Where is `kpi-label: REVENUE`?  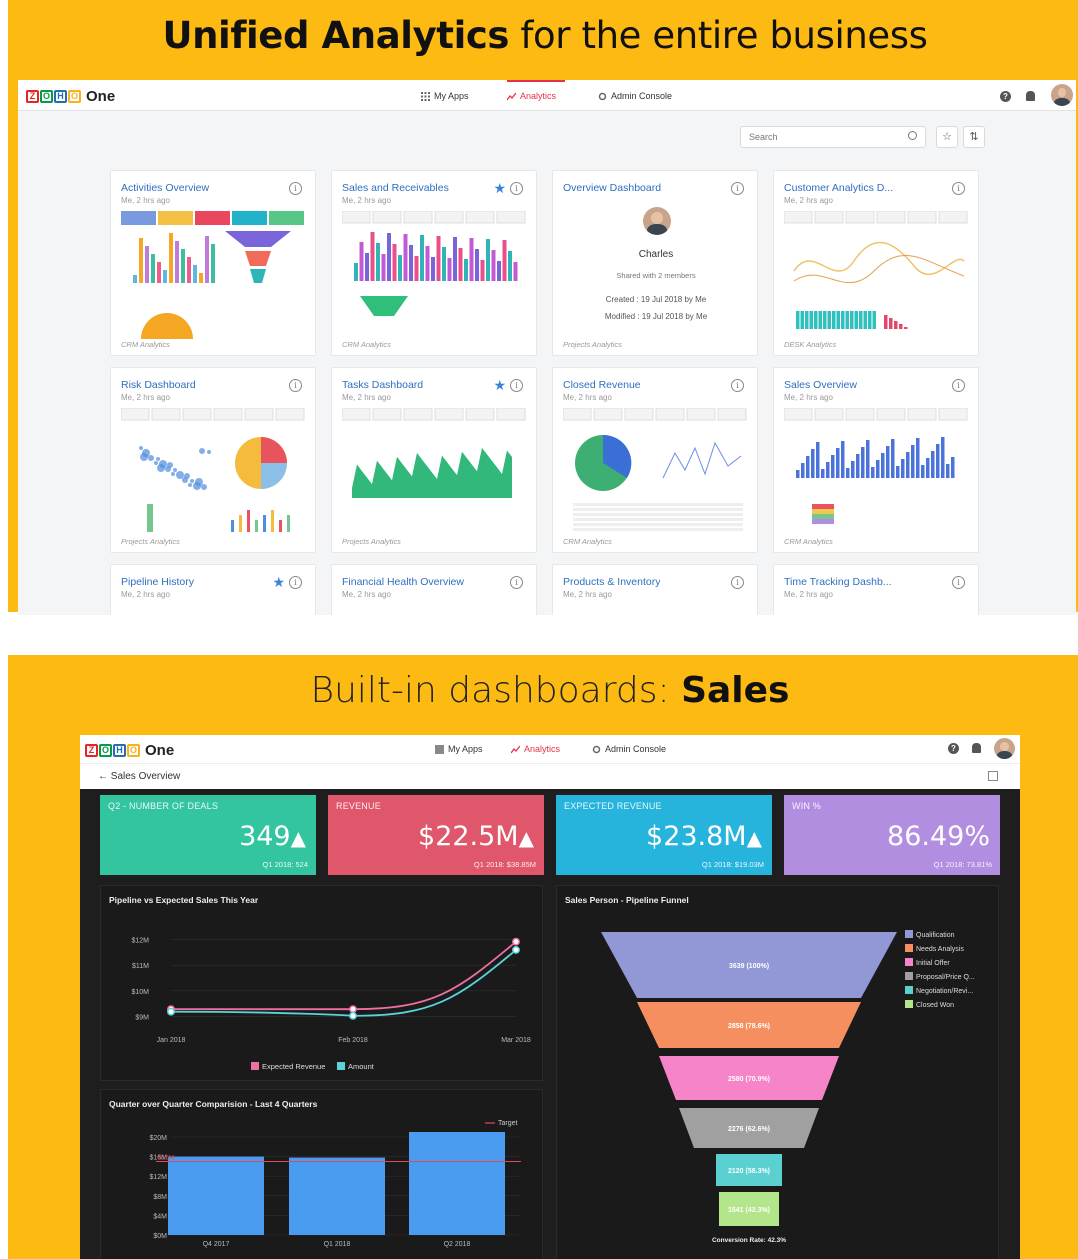
kpi-label: REVENUE is located at coordinates (358, 806).